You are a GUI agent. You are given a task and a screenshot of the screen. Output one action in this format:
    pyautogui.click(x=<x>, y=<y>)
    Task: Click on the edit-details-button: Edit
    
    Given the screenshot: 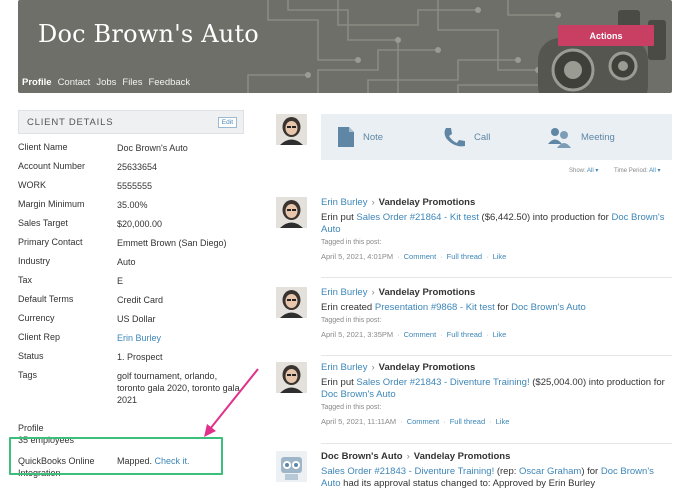 What is the action you would take?
    pyautogui.click(x=227, y=122)
    